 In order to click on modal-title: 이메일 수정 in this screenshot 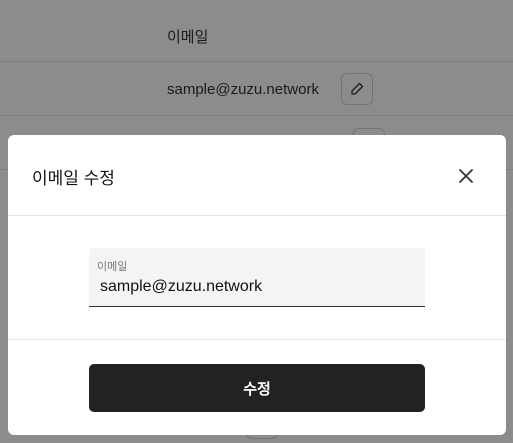, I will do `click(73, 178)`.